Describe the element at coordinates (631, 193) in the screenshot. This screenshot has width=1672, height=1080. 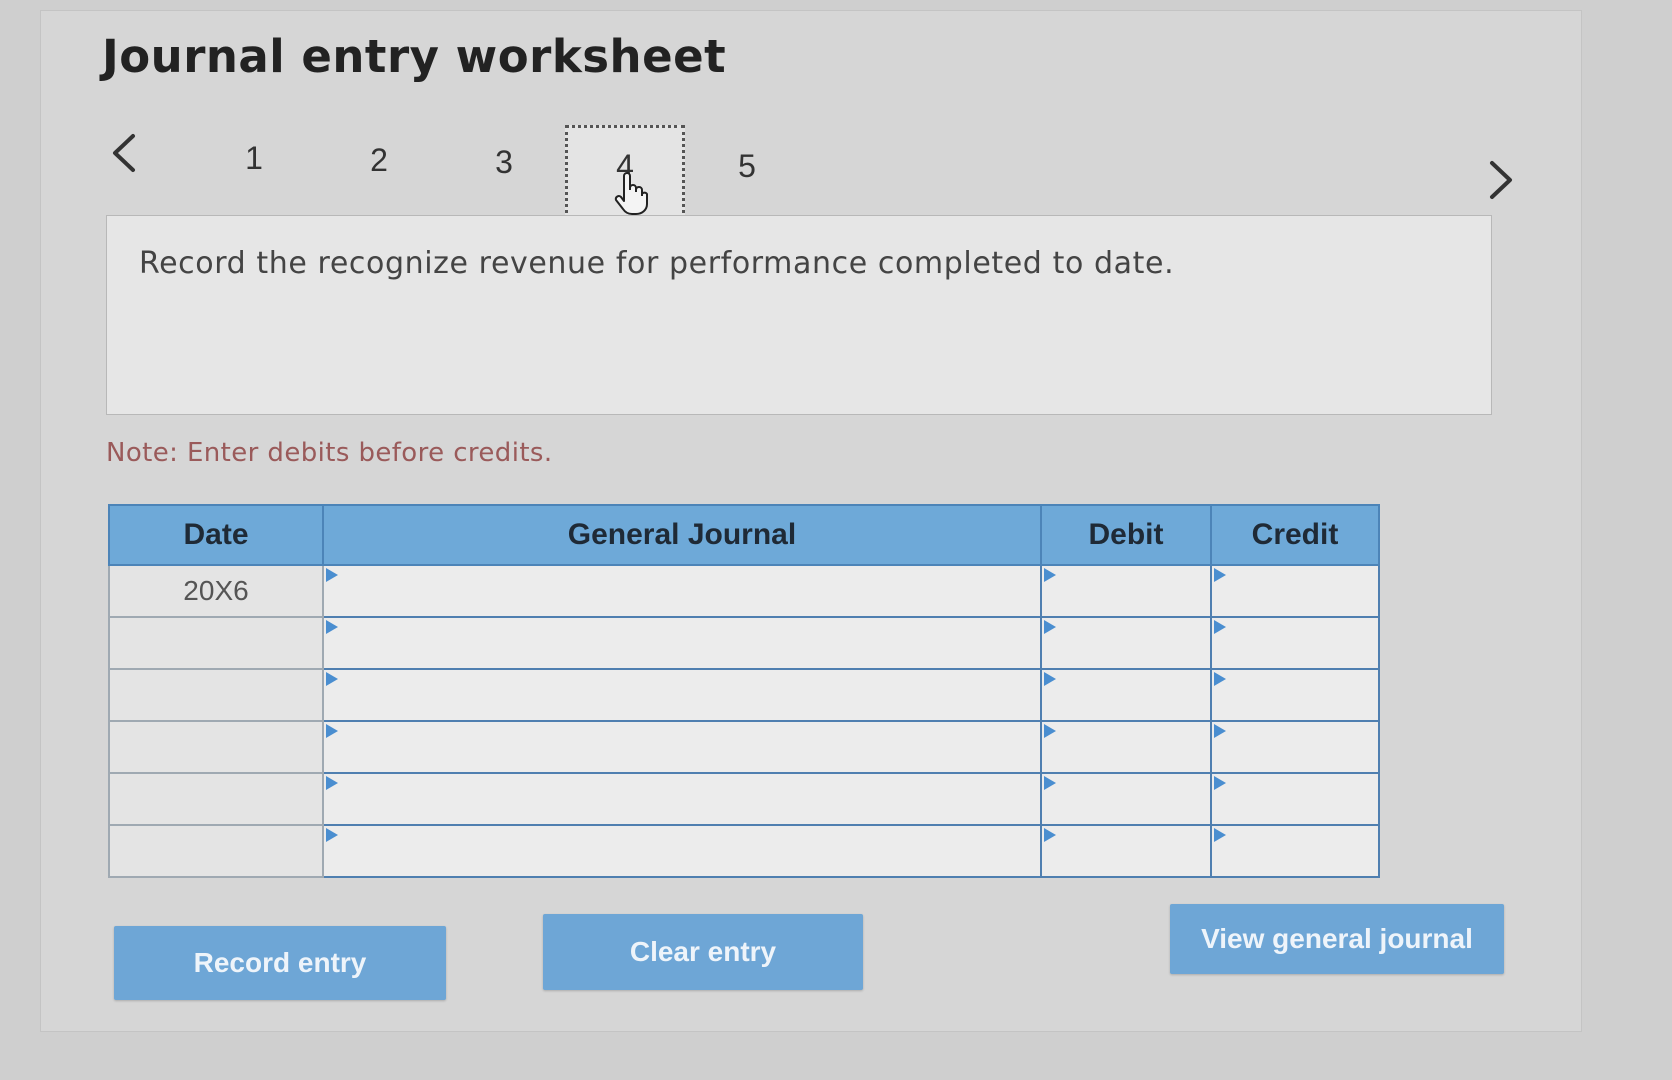
I see `hand-pointer-icon` at that location.